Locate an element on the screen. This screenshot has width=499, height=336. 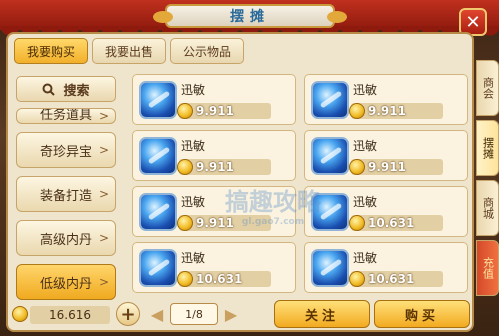
pager: ◀ 1/8 ▶ is located at coordinates (194, 314).